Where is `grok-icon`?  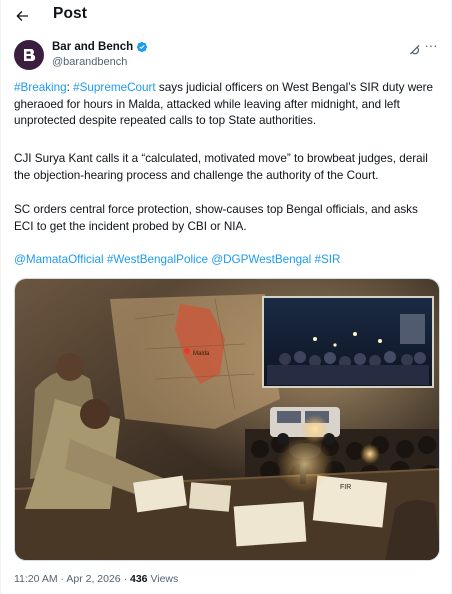 grok-icon is located at coordinates (415, 50).